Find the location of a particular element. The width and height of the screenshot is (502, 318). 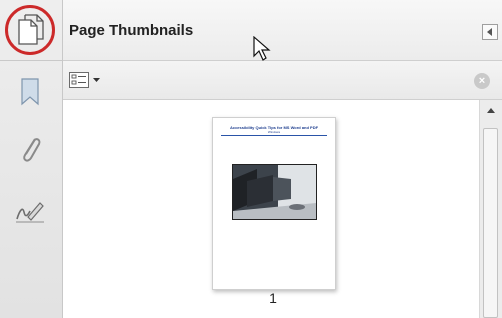

thumbnails-toolbar: × is located at coordinates (282, 80).